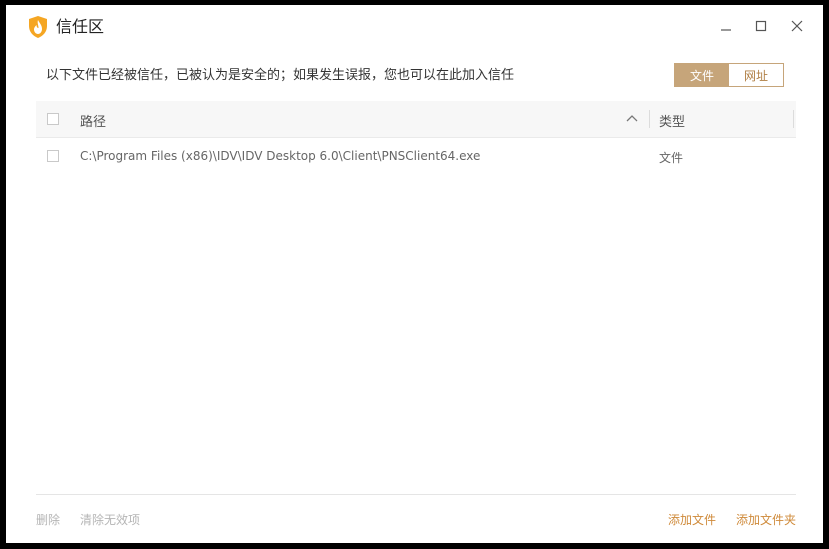  Describe the element at coordinates (416, 119) in the screenshot. I see `table-header: 路径 类型` at that location.